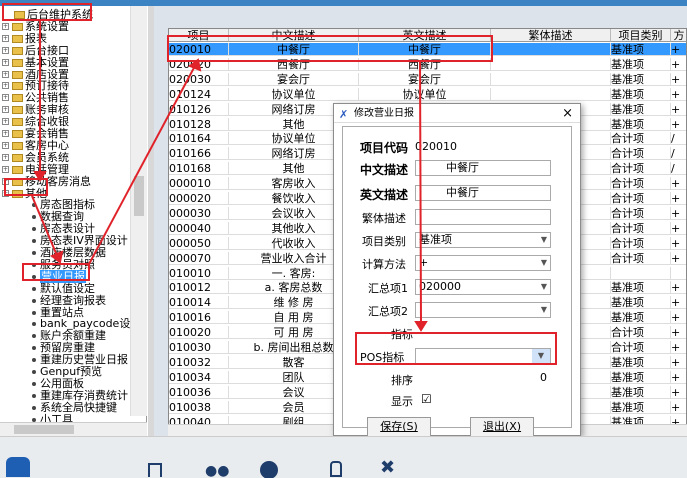  What do you see at coordinates (294, 79) in the screenshot?
I see `table-cell: 宴会厅` at bounding box center [294, 79].